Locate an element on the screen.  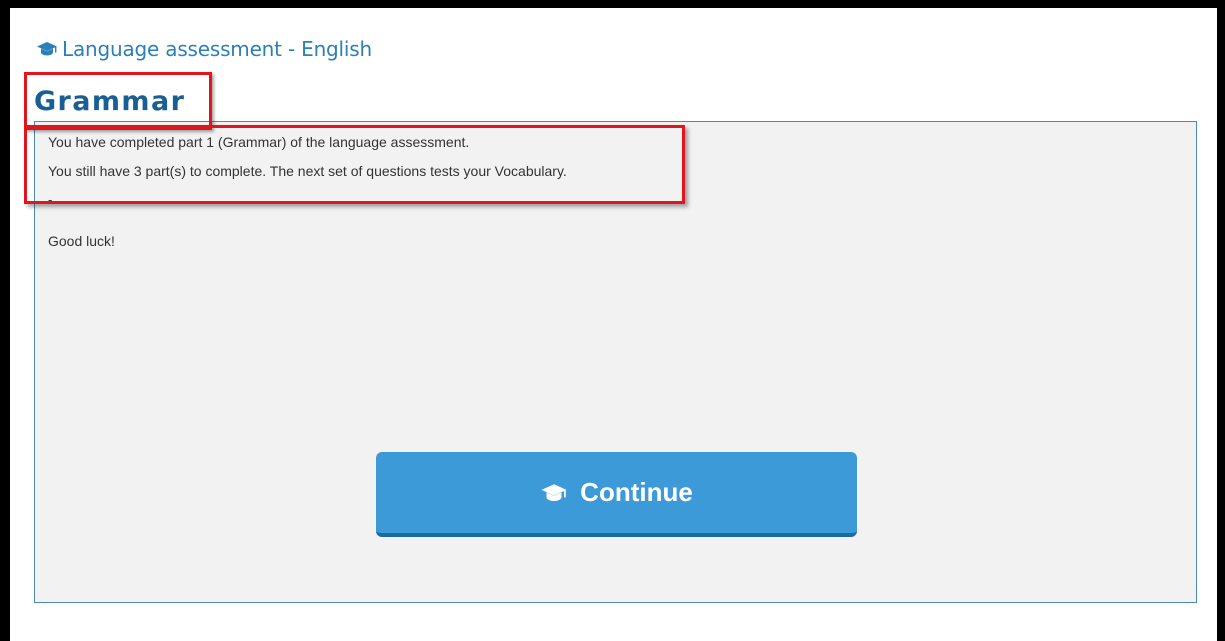
assessment-header: Language assessment - English is located at coordinates (204, 49).